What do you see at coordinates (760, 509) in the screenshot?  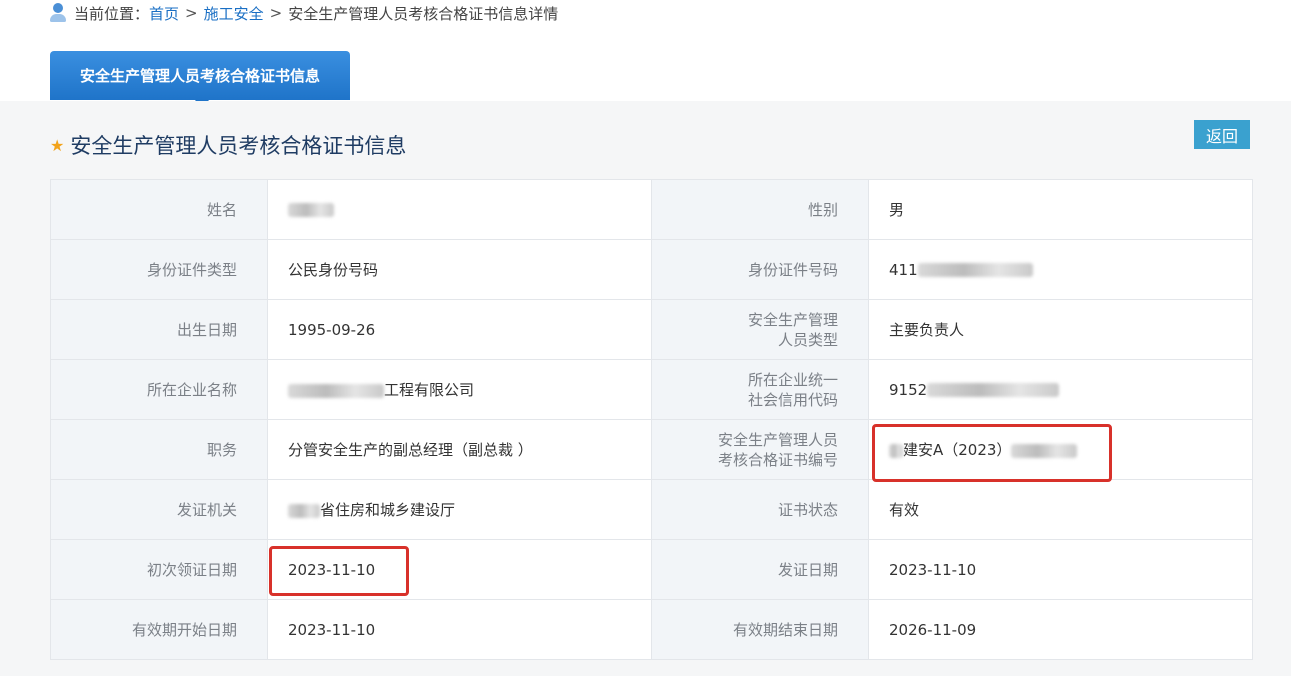 I see `certificate-status-label: 证书状态` at bounding box center [760, 509].